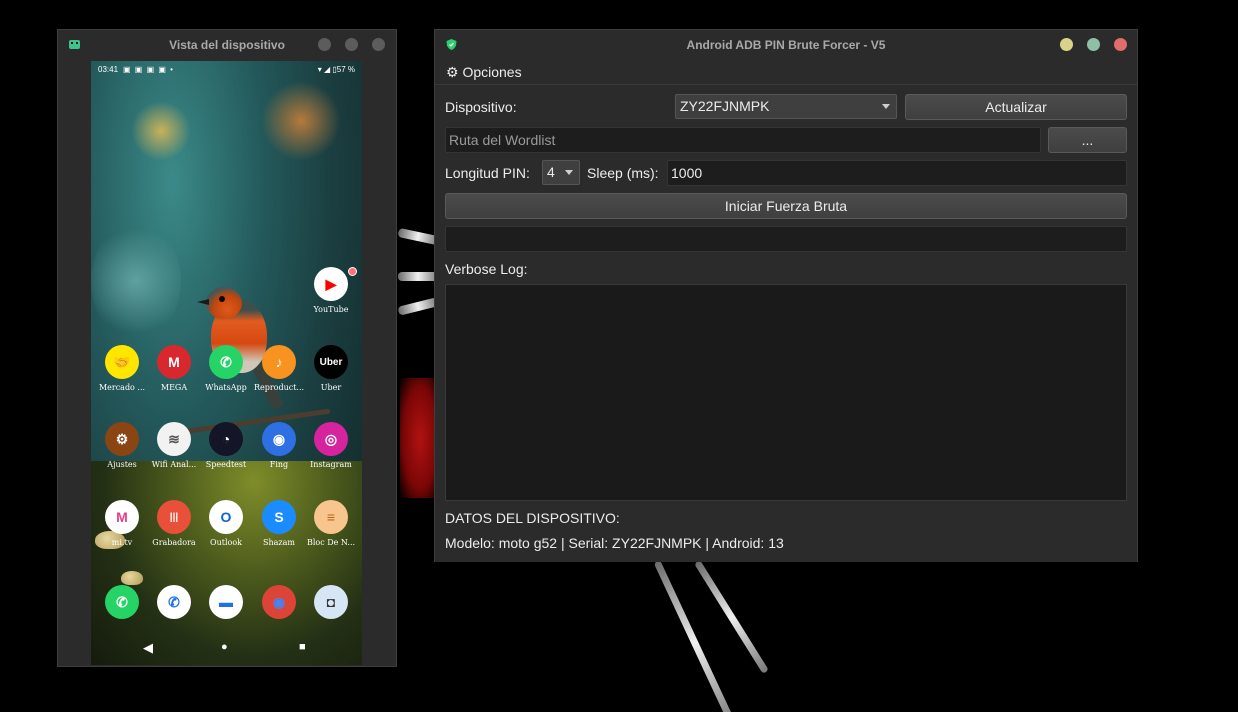 This screenshot has width=1238, height=712. I want to click on app-outlook: O Outlook, so click(226, 523).